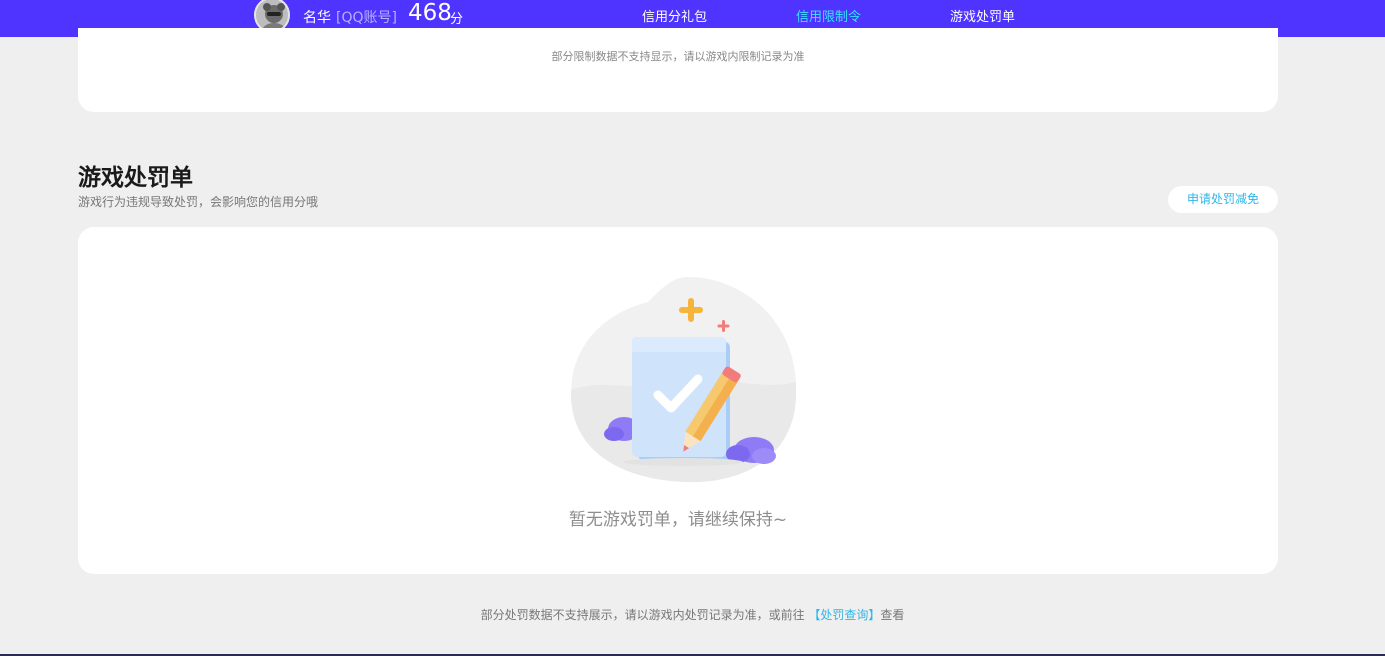 Image resolution: width=1385 pixels, height=656 pixels. I want to click on restriction-note: 部分限制数据不支持显示，请以游戏内限制记录为准, so click(678, 56).